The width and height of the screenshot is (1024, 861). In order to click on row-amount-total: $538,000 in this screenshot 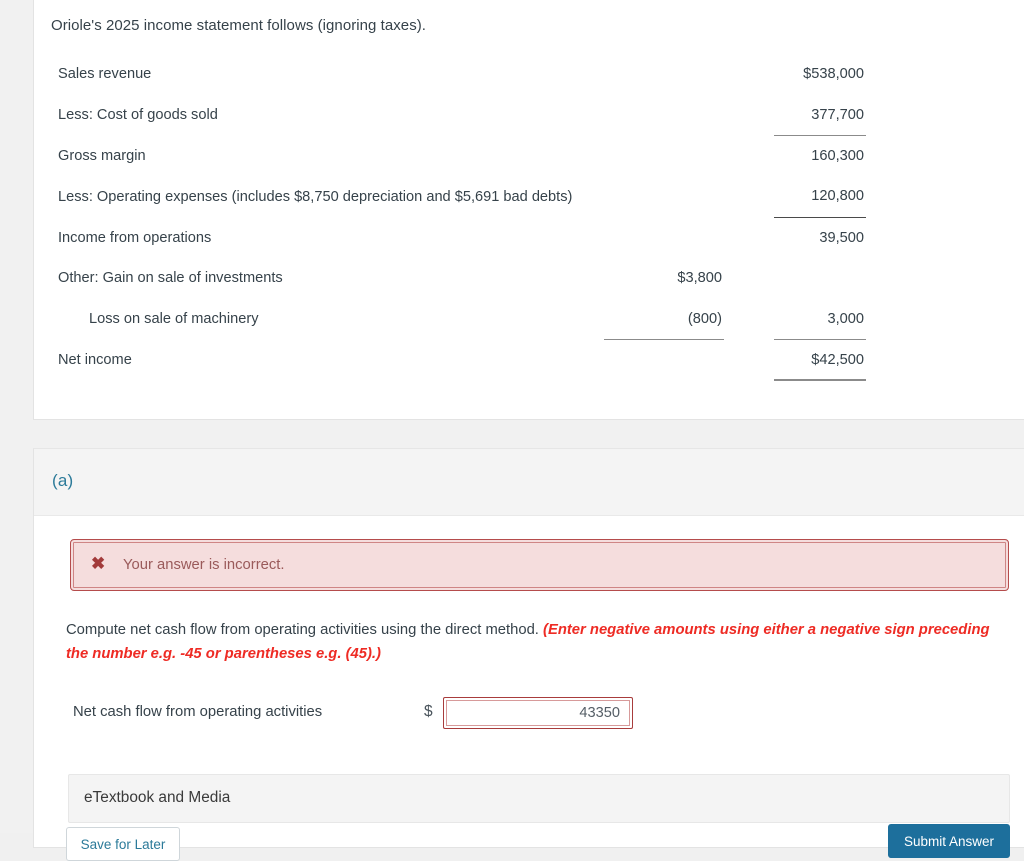, I will do `click(833, 74)`.